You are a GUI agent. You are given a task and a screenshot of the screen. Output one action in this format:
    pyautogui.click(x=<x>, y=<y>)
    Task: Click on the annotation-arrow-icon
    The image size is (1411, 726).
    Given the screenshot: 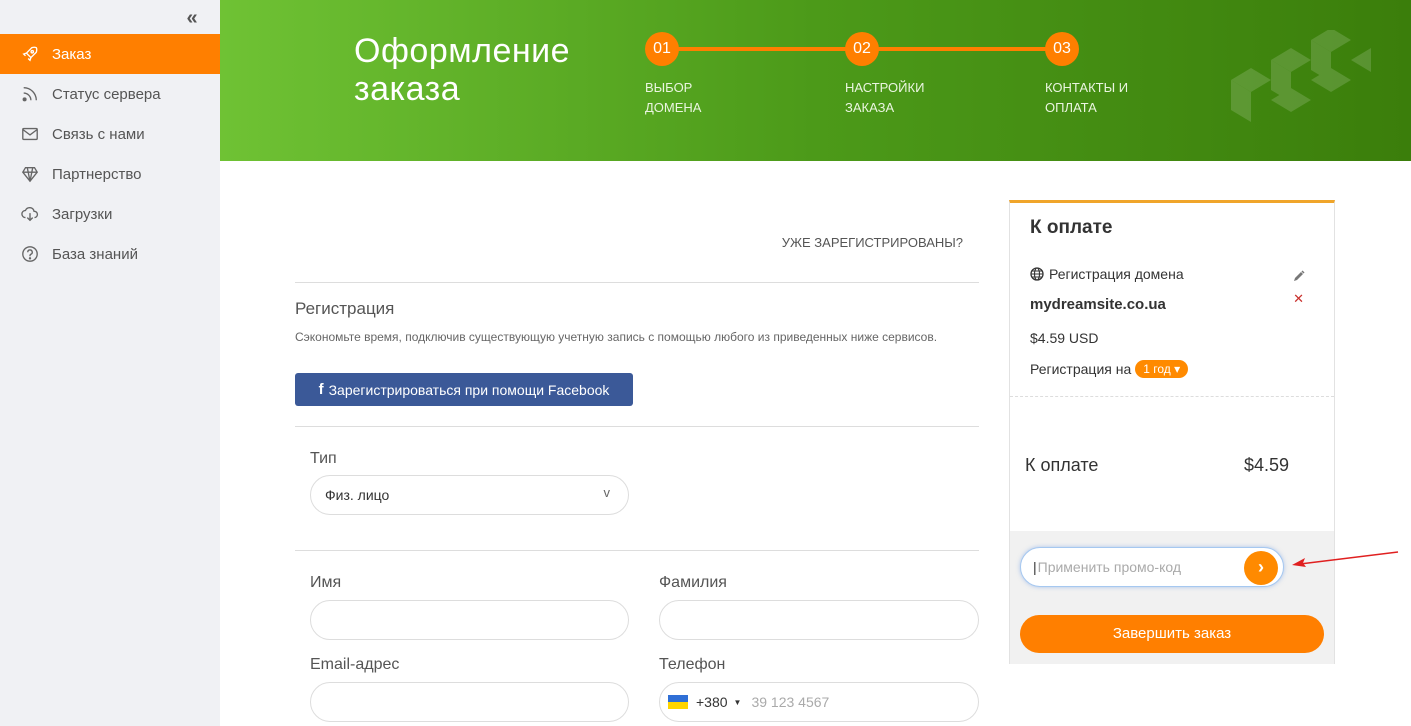 What is the action you would take?
    pyautogui.click(x=1345, y=559)
    